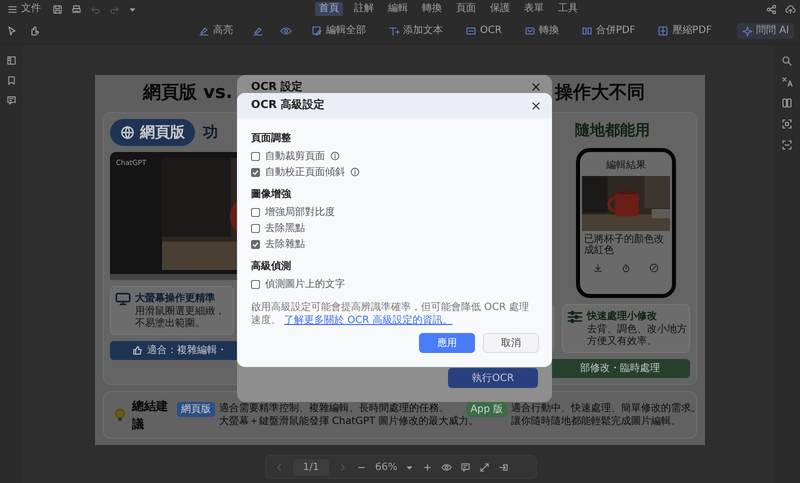 The height and width of the screenshot is (483, 800). I want to click on timer-icon, so click(626, 267).